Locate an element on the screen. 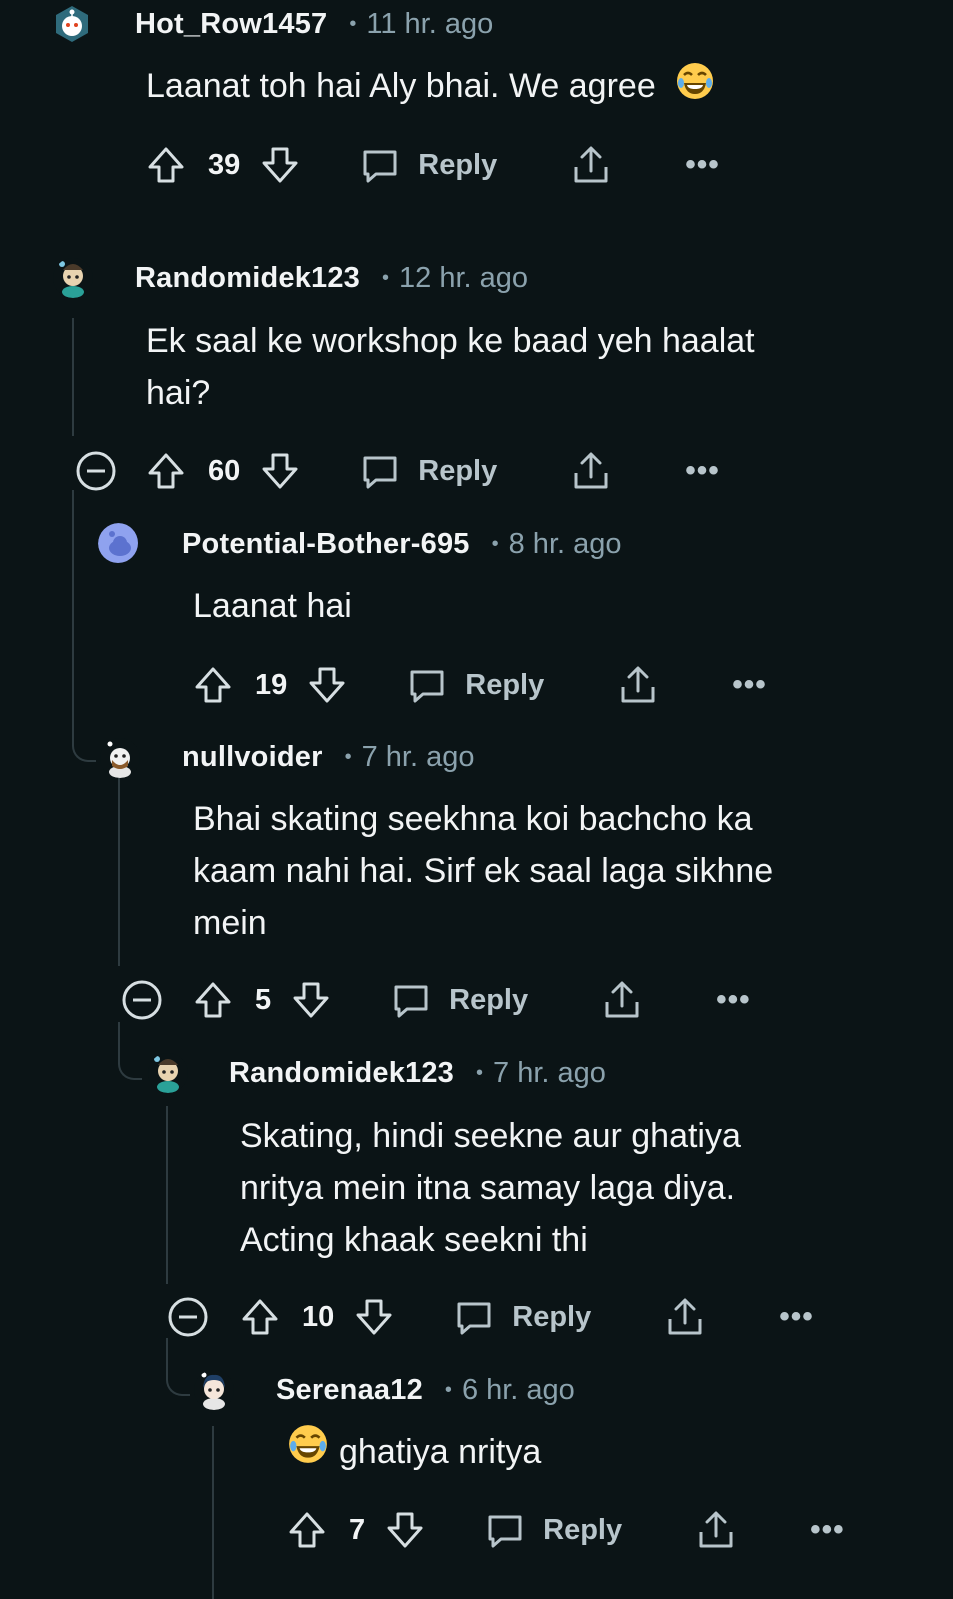 Image resolution: width=953 pixels, height=1599 pixels. comment-line: Ek saal ke workshop ke baad yeh haalat is located at coordinates (450, 341).